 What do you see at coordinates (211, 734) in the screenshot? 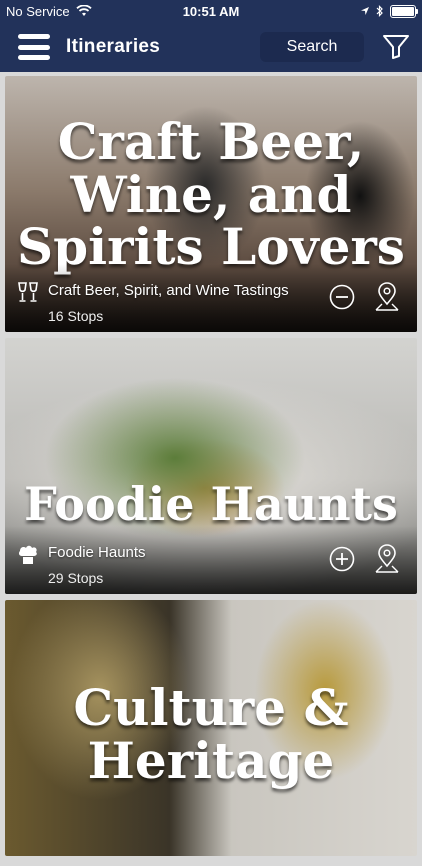
I see `card-overlay-title: Culture & Heritage` at bounding box center [211, 734].